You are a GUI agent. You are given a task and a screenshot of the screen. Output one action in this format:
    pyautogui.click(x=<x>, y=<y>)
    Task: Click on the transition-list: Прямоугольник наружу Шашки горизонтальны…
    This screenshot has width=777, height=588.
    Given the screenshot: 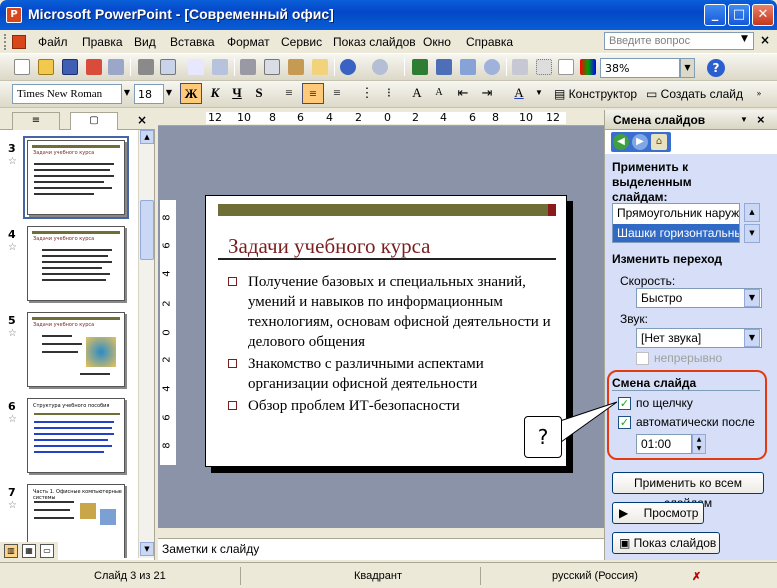 What is the action you would take?
    pyautogui.click(x=676, y=223)
    